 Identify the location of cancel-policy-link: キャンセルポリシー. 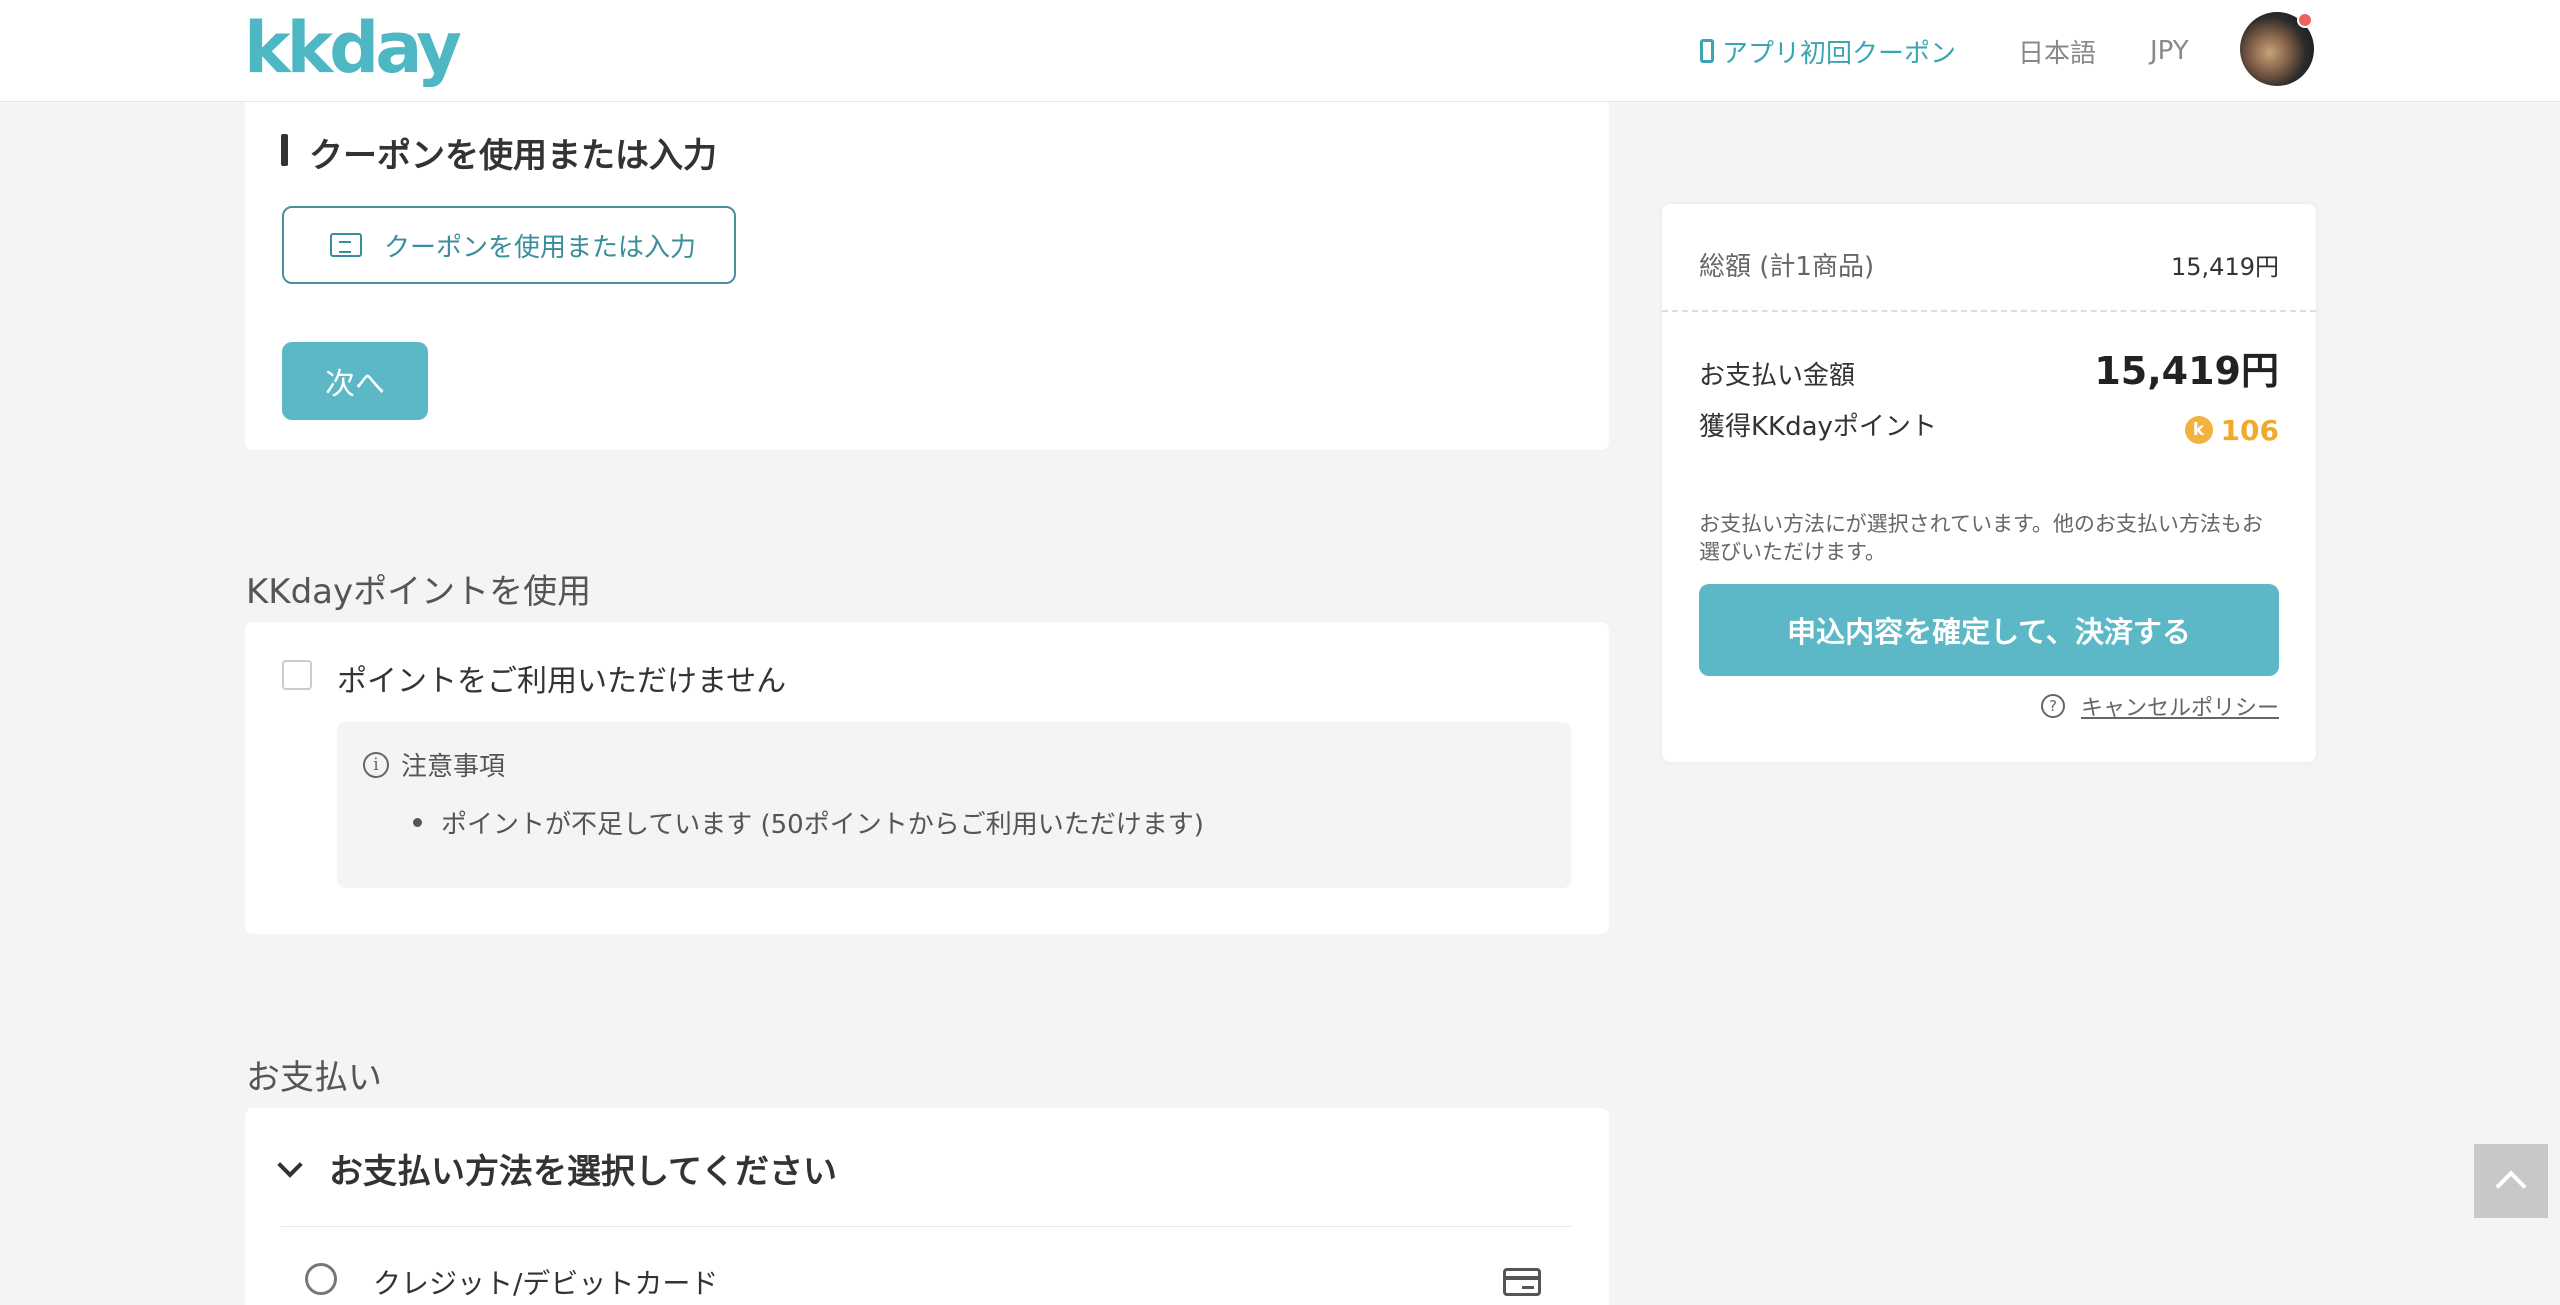
(2180, 706).